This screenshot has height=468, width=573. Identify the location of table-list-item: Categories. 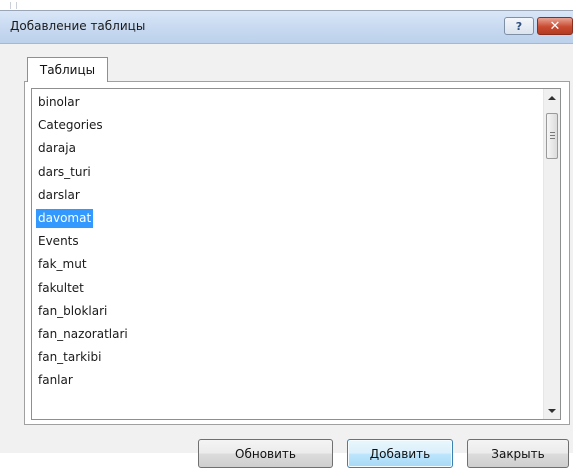
(288, 125).